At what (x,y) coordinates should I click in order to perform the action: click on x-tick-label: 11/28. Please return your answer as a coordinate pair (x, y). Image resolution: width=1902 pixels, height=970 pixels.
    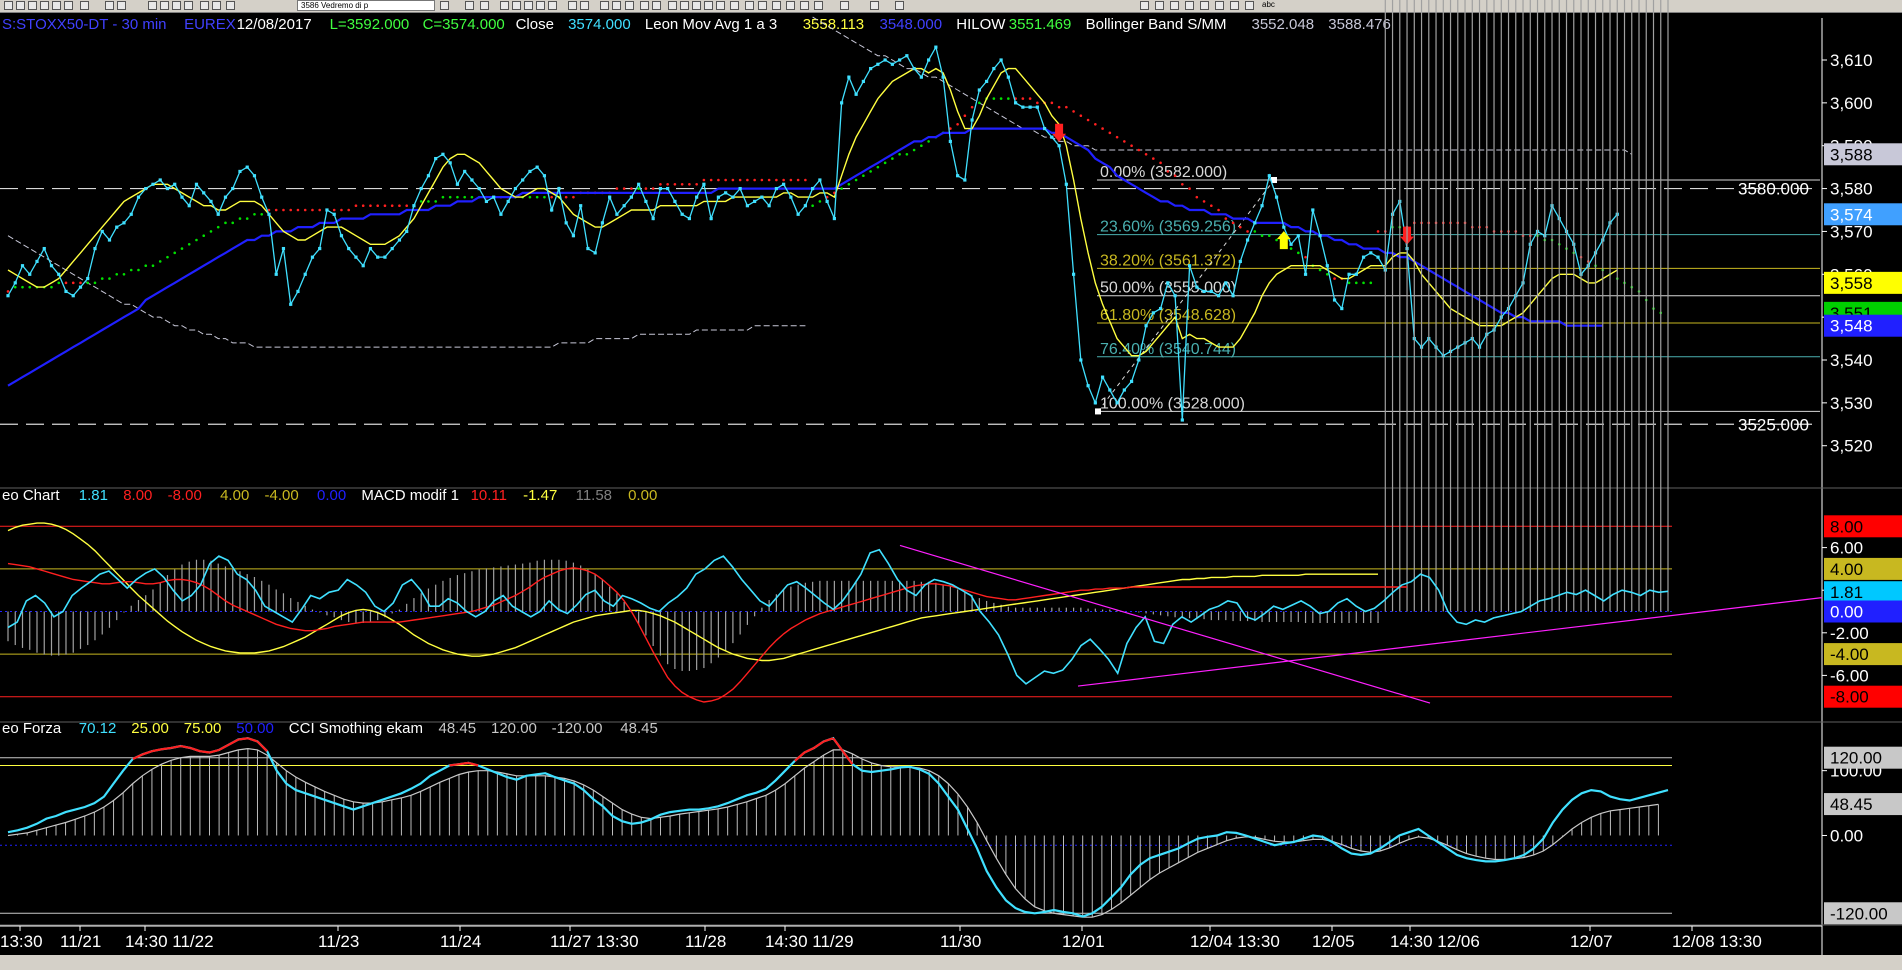
    Looking at the image, I should click on (705, 941).